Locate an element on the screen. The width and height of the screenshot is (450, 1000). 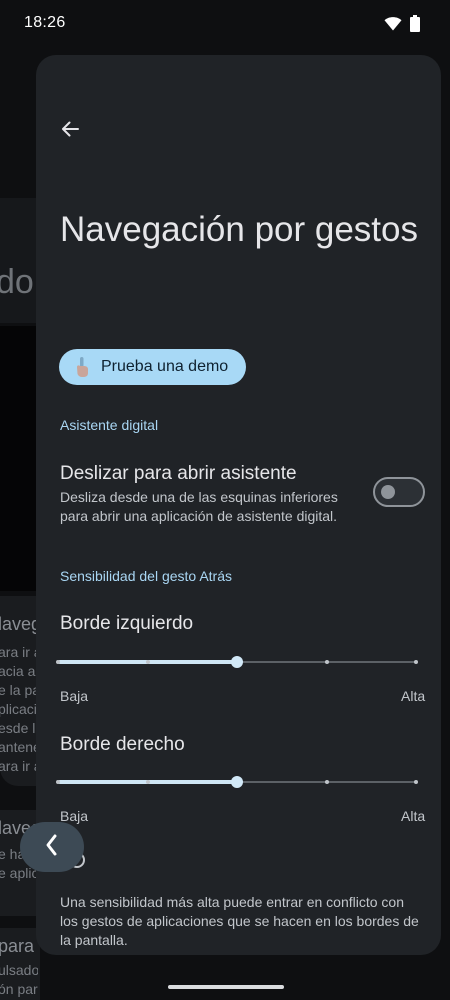
background-snippet: ulsador is located at coordinates (19, 970).